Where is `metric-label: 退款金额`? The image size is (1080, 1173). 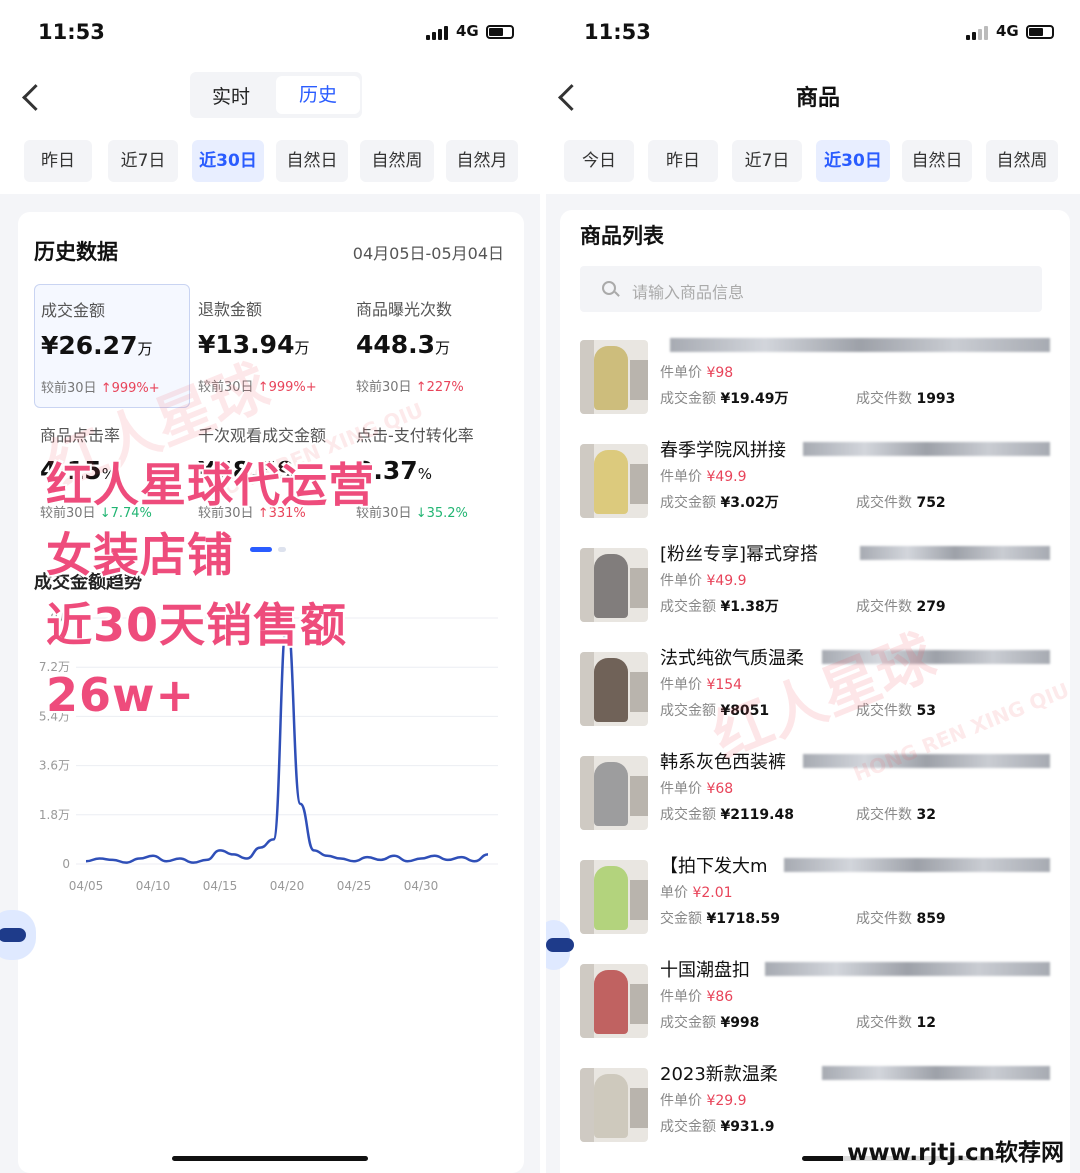
metric-label: 退款金额 is located at coordinates (230, 309).